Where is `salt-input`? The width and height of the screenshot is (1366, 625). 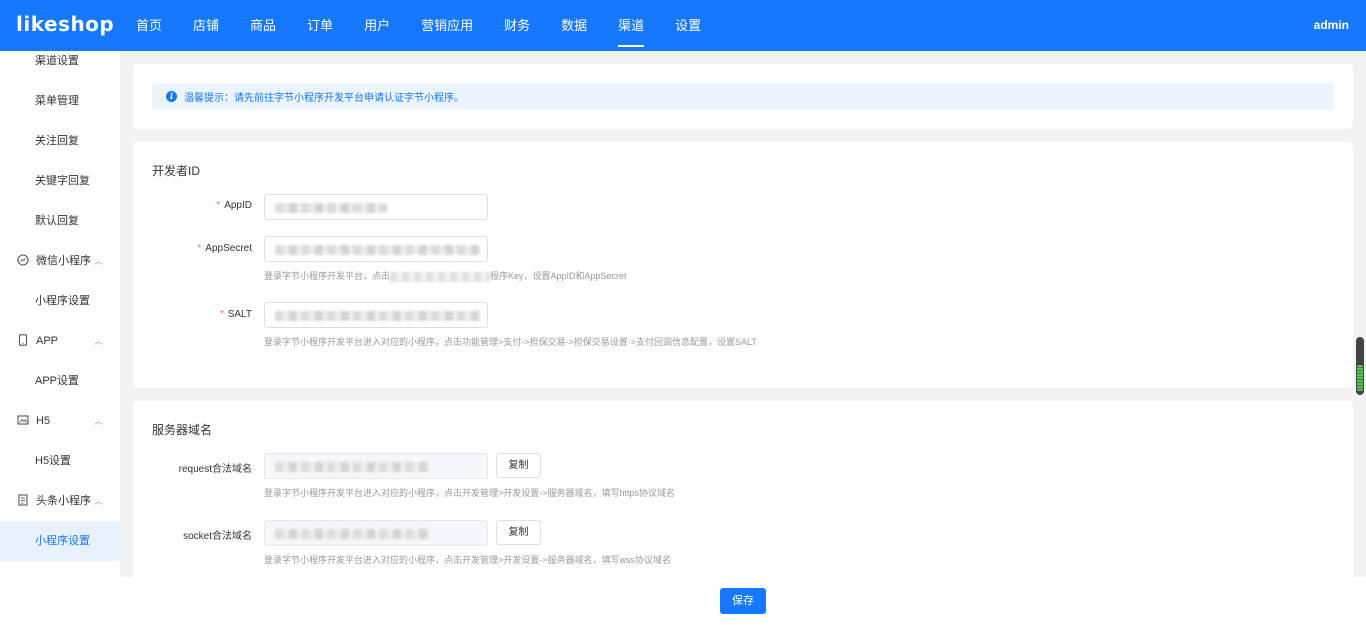 salt-input is located at coordinates (376, 315).